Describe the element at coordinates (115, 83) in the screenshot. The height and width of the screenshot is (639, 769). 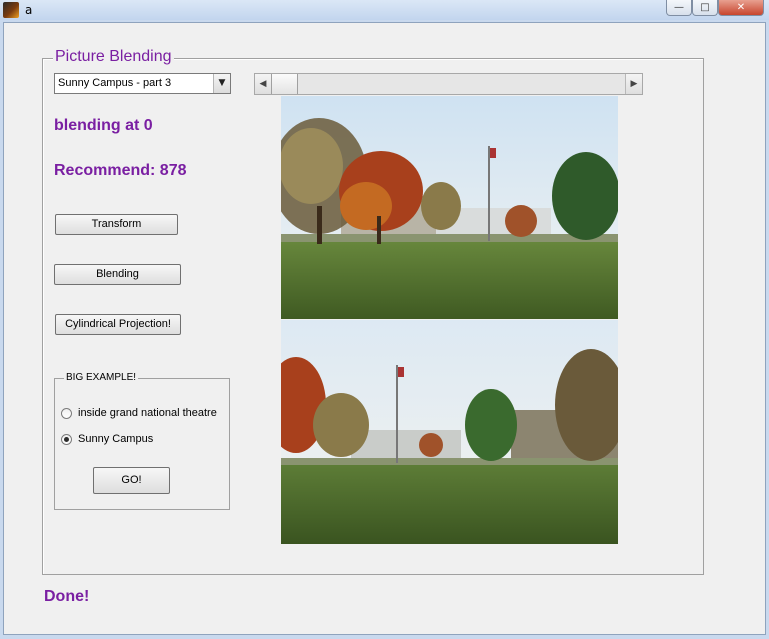
I see `dataset-select-value: Sunny Campus - part 3` at that location.